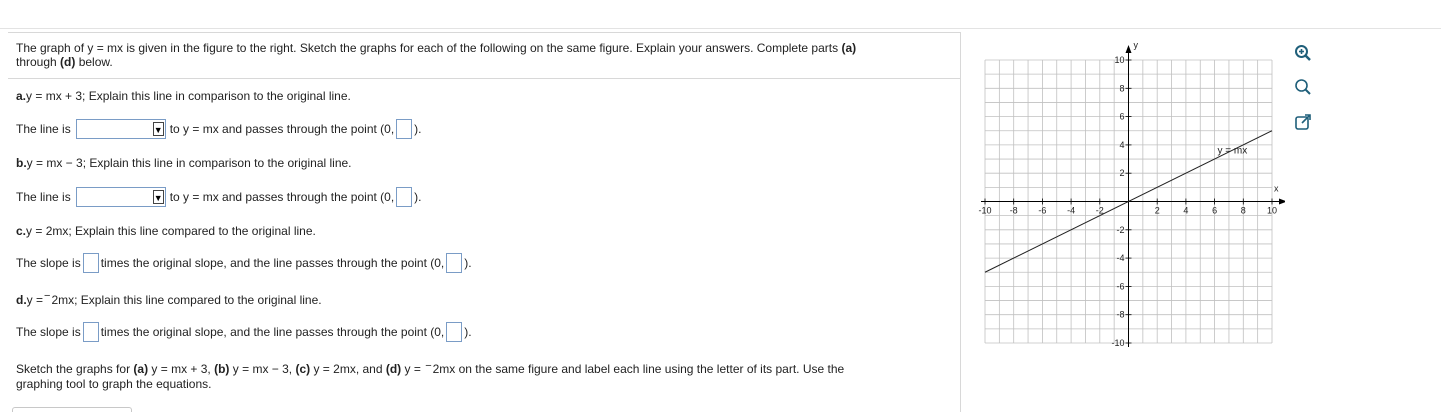 This screenshot has width=1441, height=412. I want to click on y-tick-label: -6, so click(1120, 286).